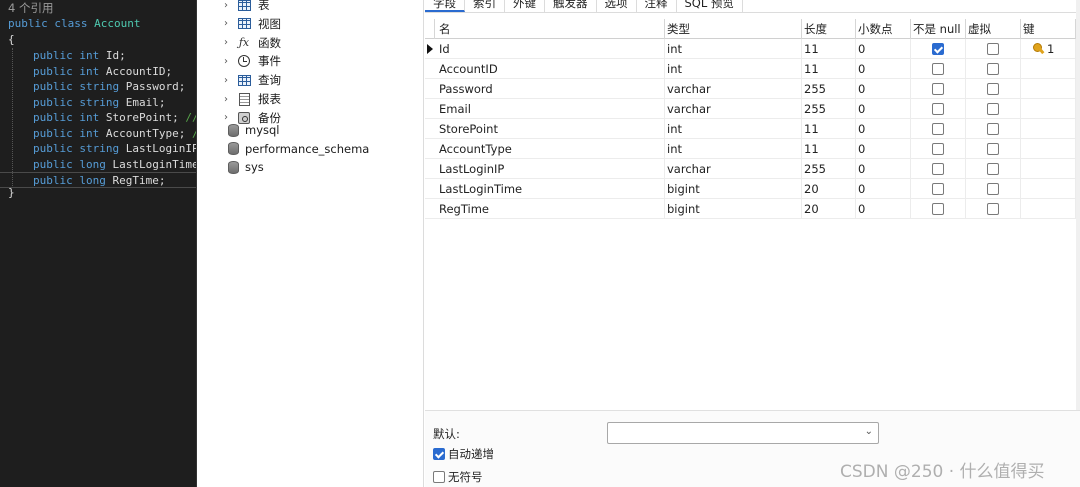 The height and width of the screenshot is (487, 1080). What do you see at coordinates (550, 209) in the screenshot?
I see `field-name-cell: RegTime` at bounding box center [550, 209].